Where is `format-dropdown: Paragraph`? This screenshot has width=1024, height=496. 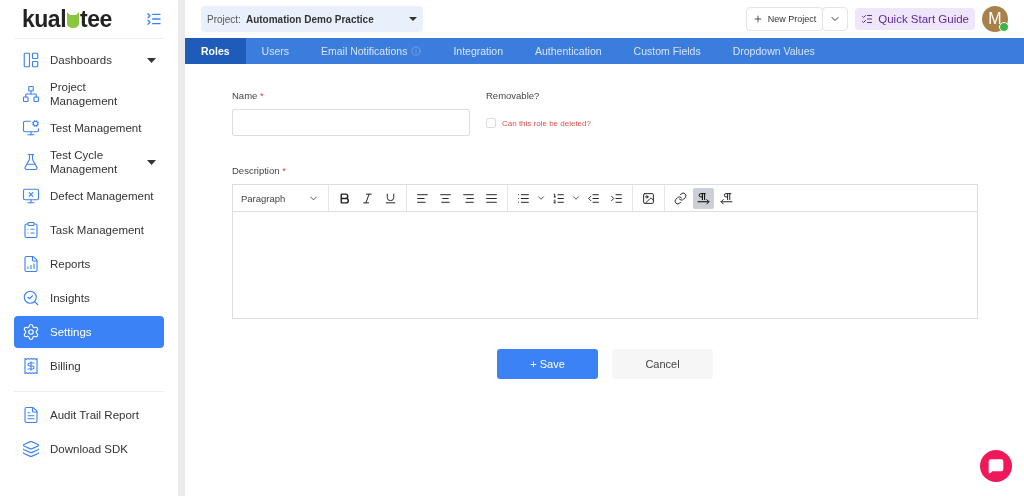 format-dropdown: Paragraph is located at coordinates (280, 198).